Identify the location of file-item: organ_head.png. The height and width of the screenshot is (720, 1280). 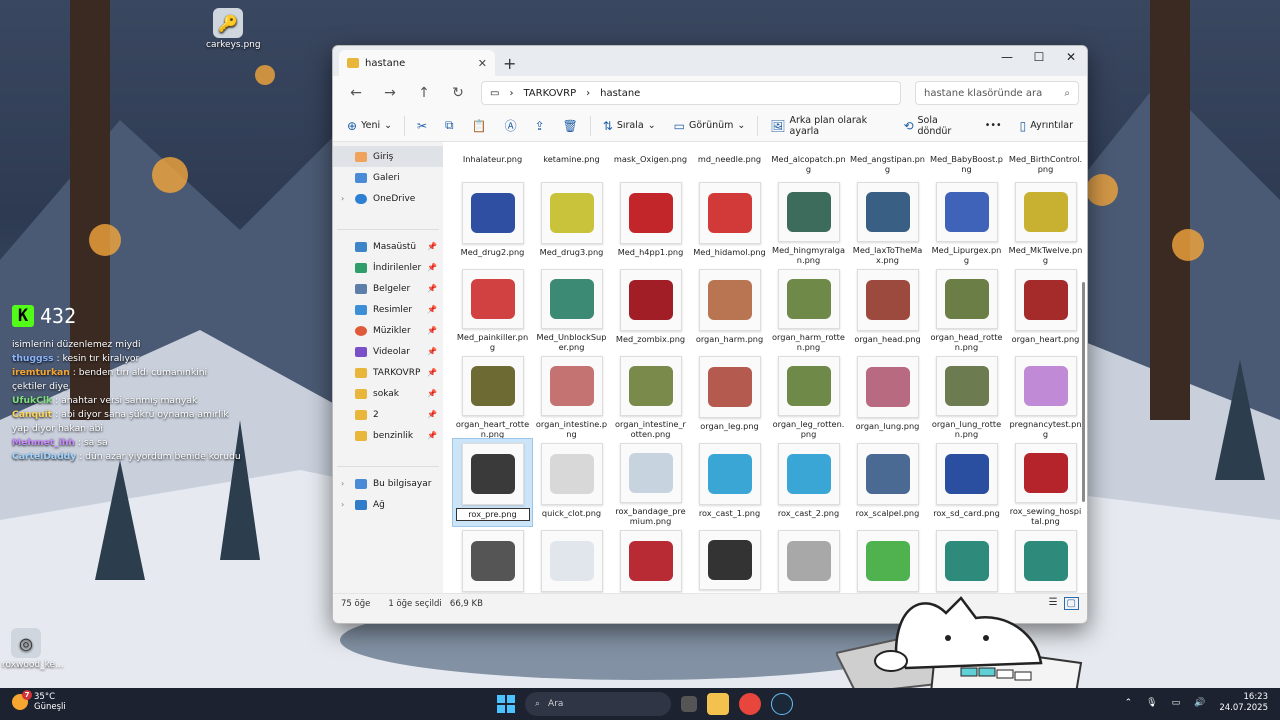
(887, 308).